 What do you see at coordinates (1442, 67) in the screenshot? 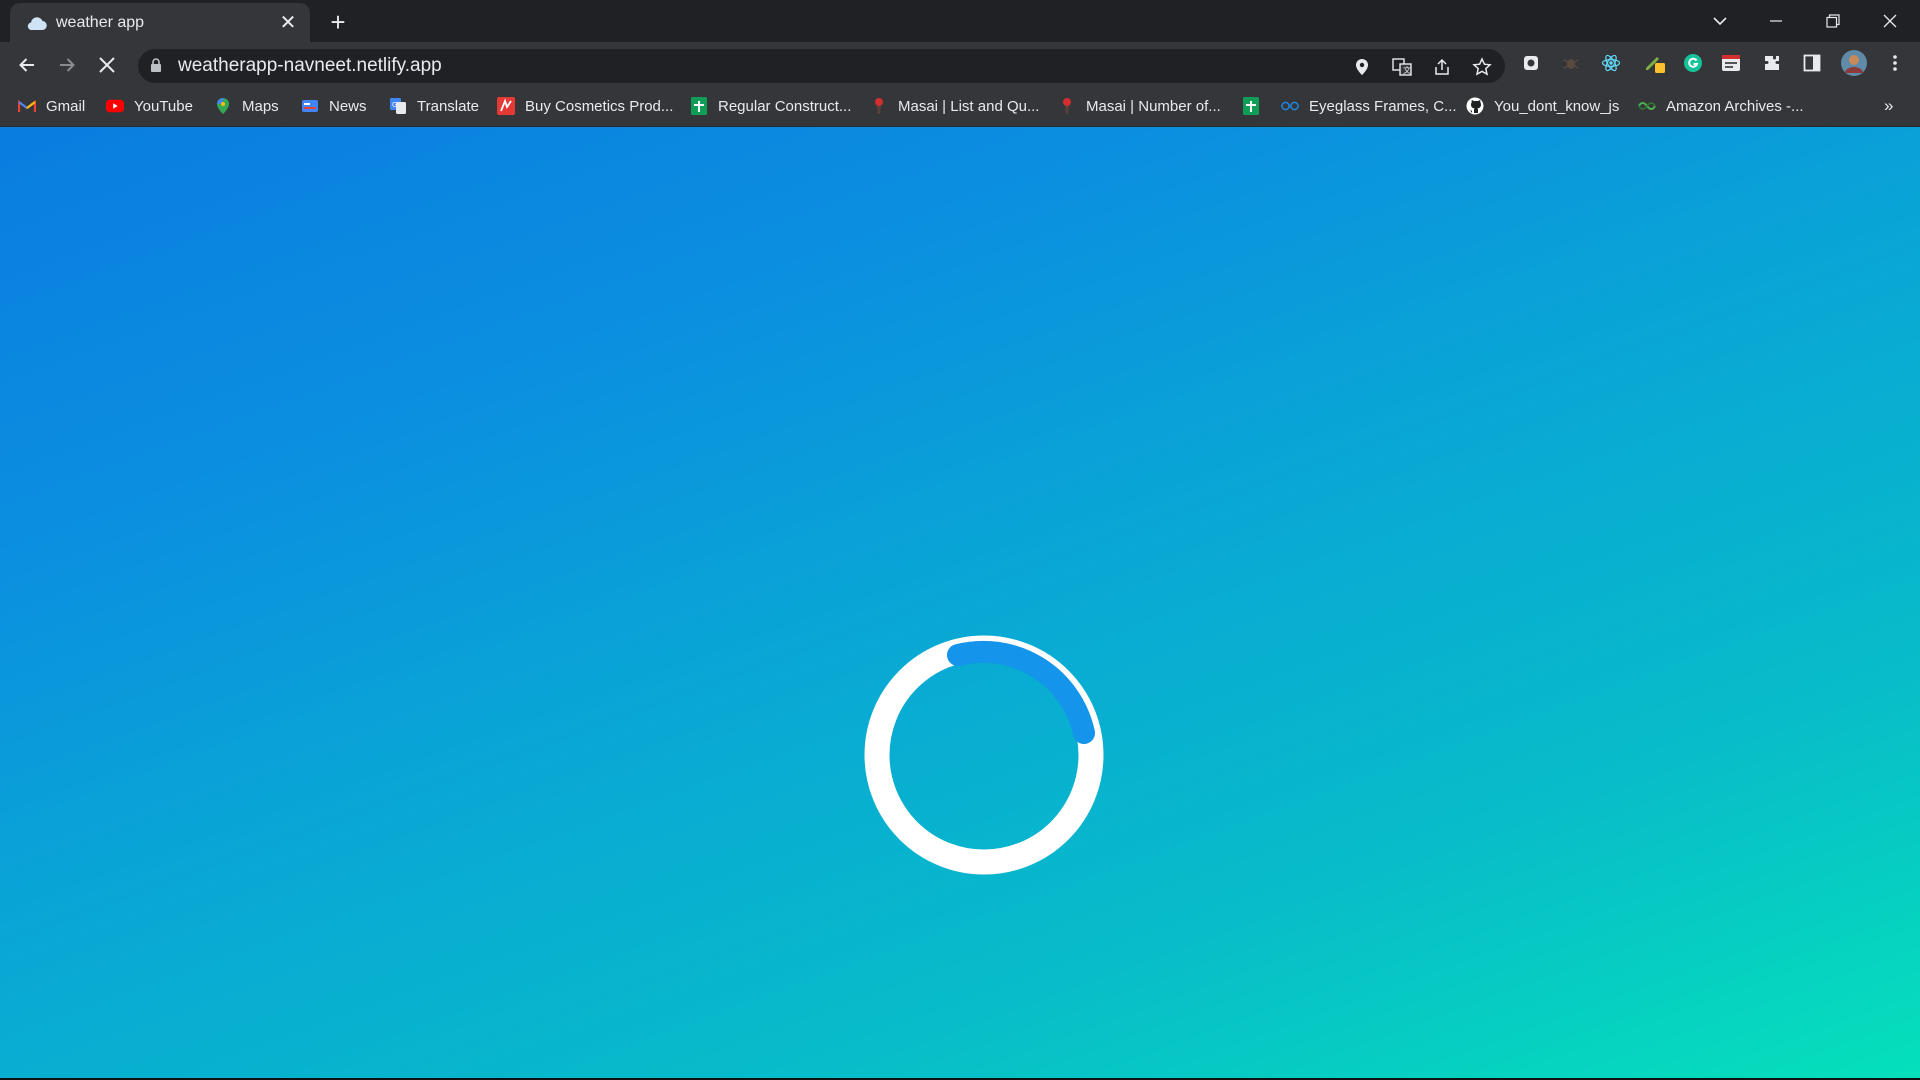
I see `share-icon` at bounding box center [1442, 67].